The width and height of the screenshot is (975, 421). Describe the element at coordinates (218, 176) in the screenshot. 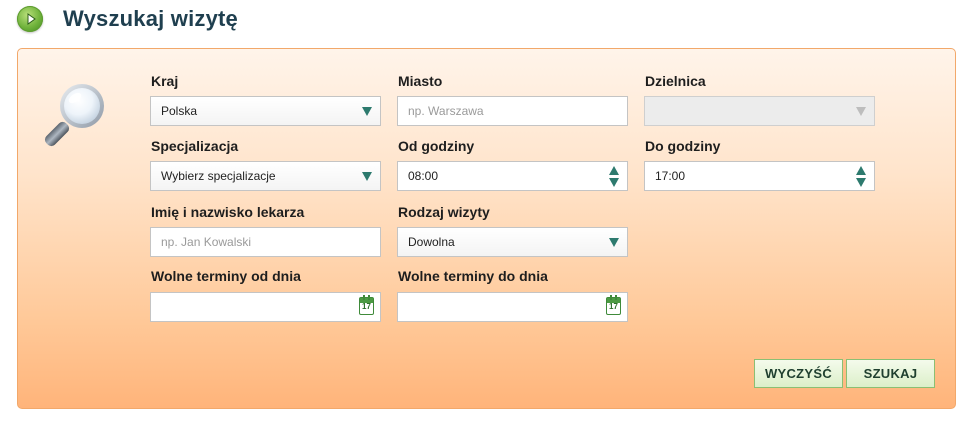

I see `specjalizacja-value: Wybierz specjalizacje` at that location.